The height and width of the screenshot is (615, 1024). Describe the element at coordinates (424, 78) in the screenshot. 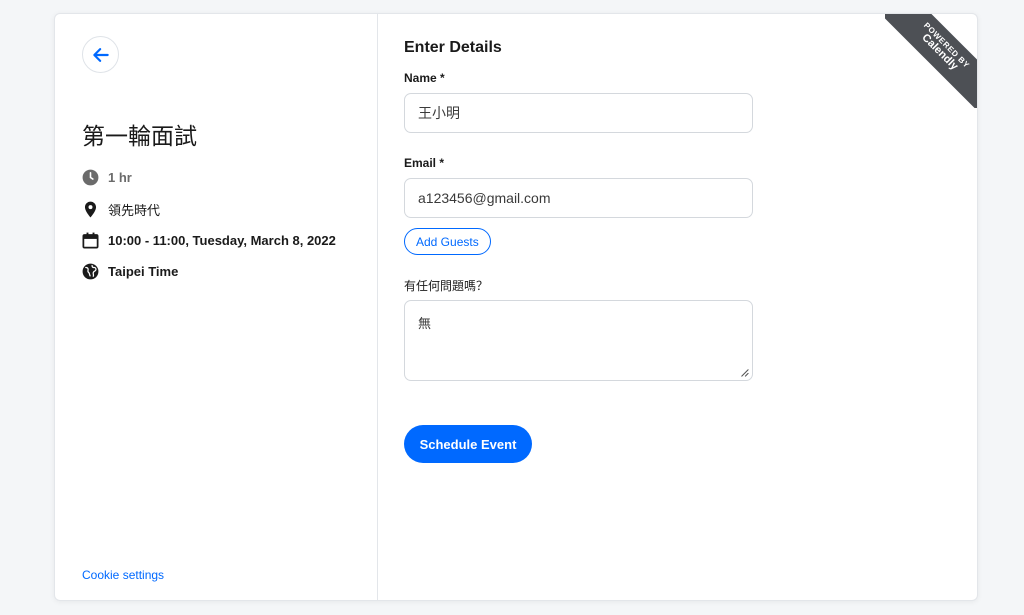

I see `name-label: Name *` at that location.